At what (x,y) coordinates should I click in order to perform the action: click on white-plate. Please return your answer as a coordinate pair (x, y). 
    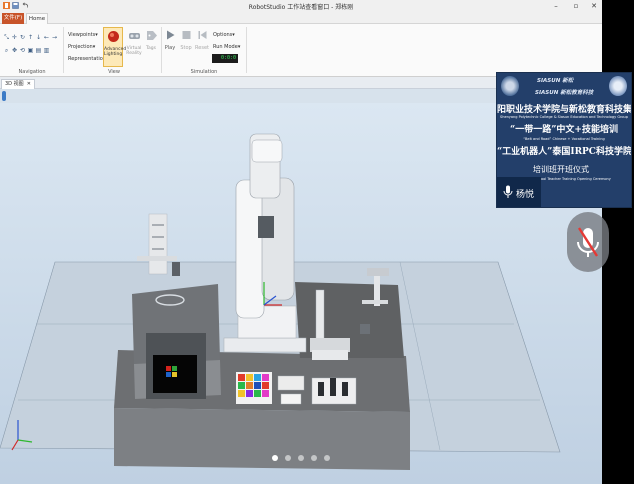
    Looking at the image, I should click on (291, 399).